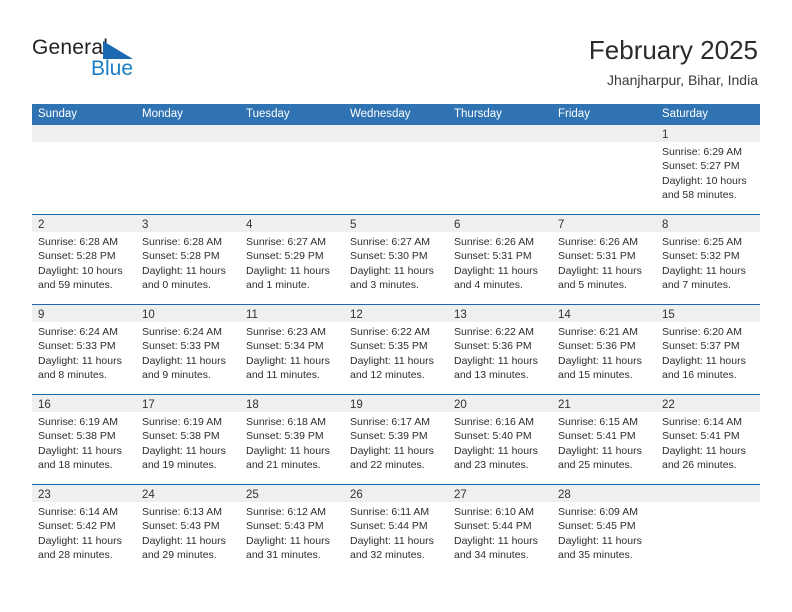 This screenshot has width=792, height=612. Describe the element at coordinates (460, 315) in the screenshot. I see `day-number: 13` at that location.